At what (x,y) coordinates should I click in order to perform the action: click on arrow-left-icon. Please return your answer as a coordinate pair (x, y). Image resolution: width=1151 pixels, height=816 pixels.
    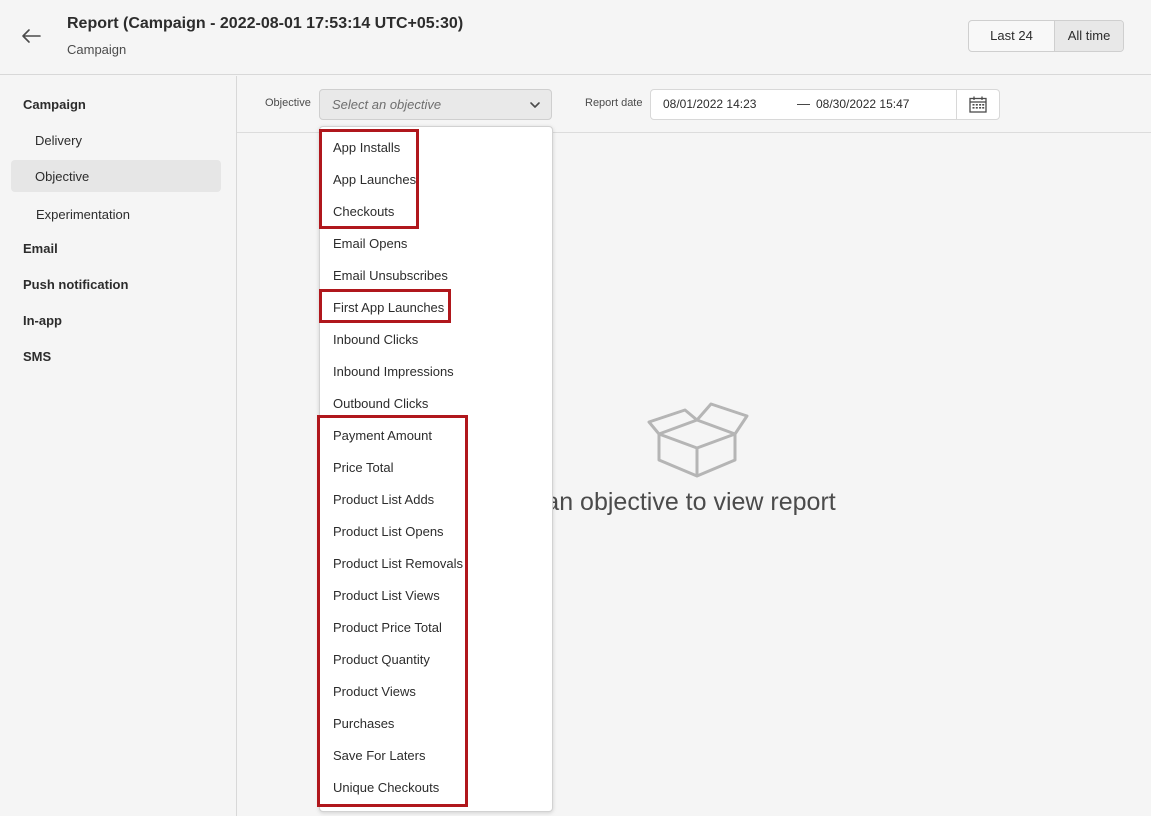
    Looking at the image, I should click on (31, 36).